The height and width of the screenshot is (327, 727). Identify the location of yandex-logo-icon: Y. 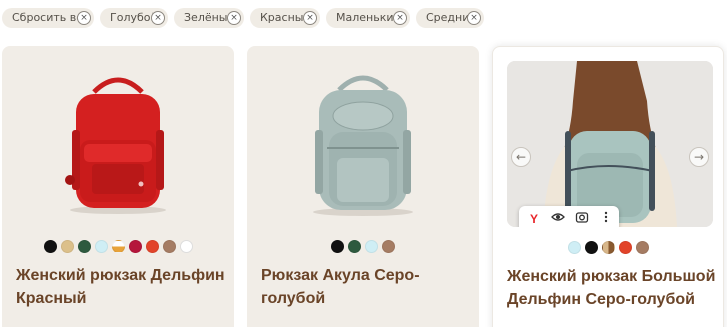
(534, 218).